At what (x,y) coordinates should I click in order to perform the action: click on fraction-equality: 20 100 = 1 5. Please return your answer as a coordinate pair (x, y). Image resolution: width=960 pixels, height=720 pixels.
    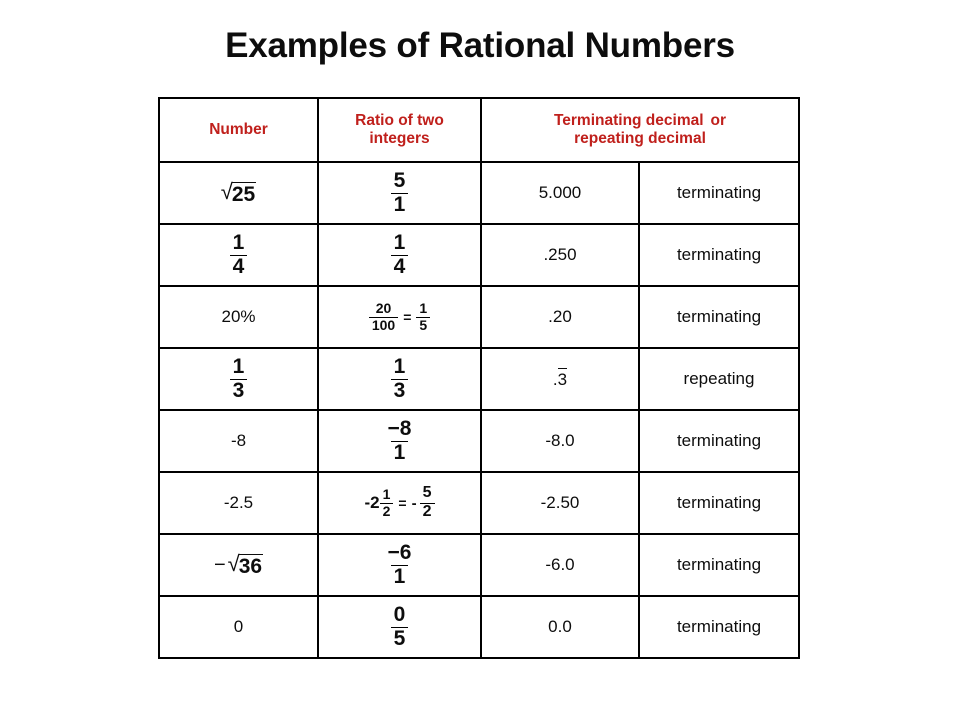
    Looking at the image, I should click on (399, 316).